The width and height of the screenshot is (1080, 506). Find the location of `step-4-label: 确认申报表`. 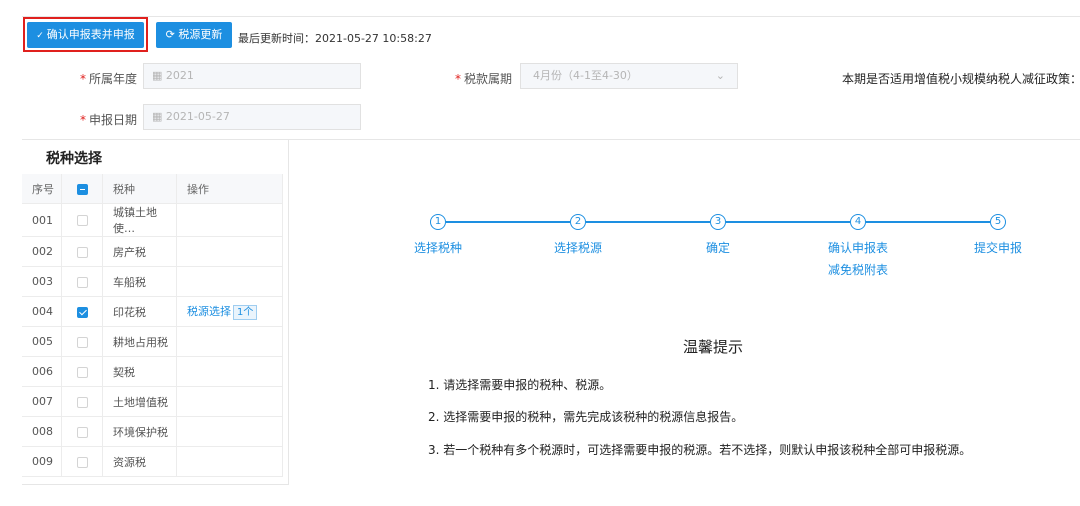

step-4-label: 确认申报表 is located at coordinates (858, 248).